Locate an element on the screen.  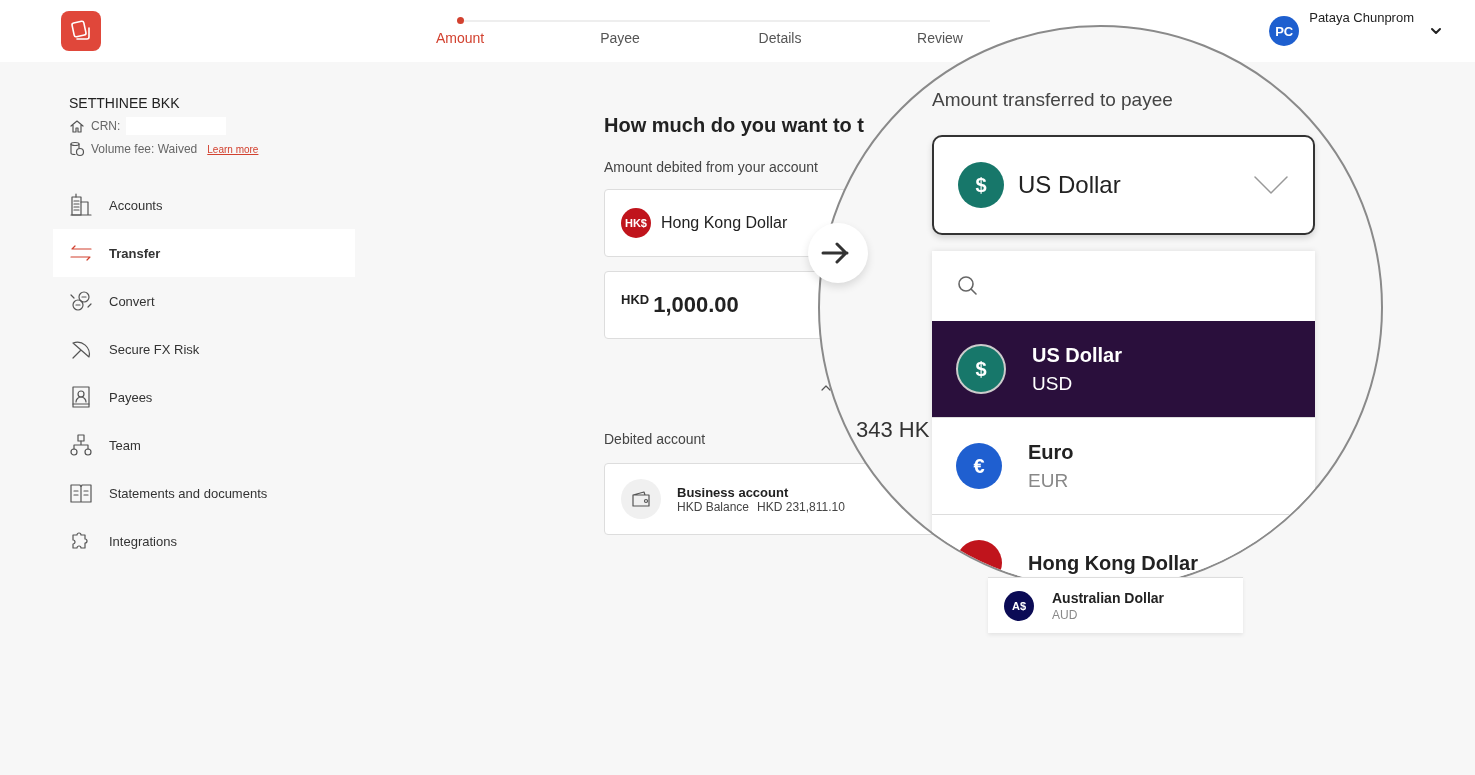
contact-book-icon is located at coordinates (81, 397).